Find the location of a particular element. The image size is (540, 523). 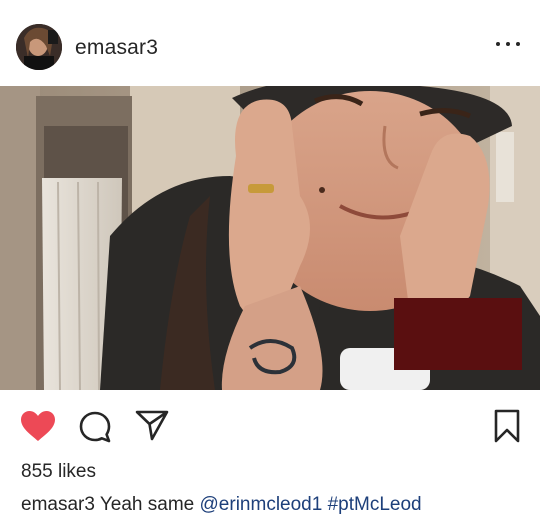

caption-hashtag: #ptMcLeod is located at coordinates (375, 504).